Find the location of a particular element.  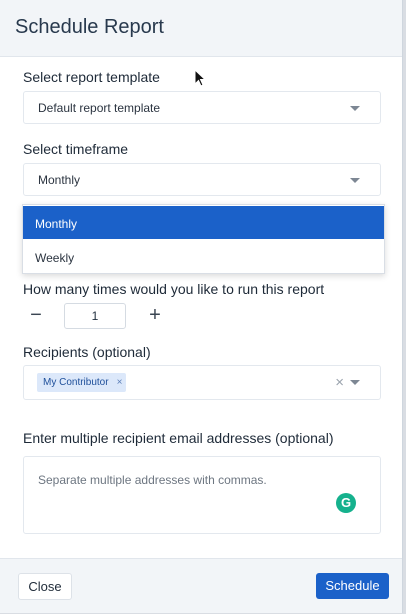

modal-footer: Close Schedule is located at coordinates (201, 585).